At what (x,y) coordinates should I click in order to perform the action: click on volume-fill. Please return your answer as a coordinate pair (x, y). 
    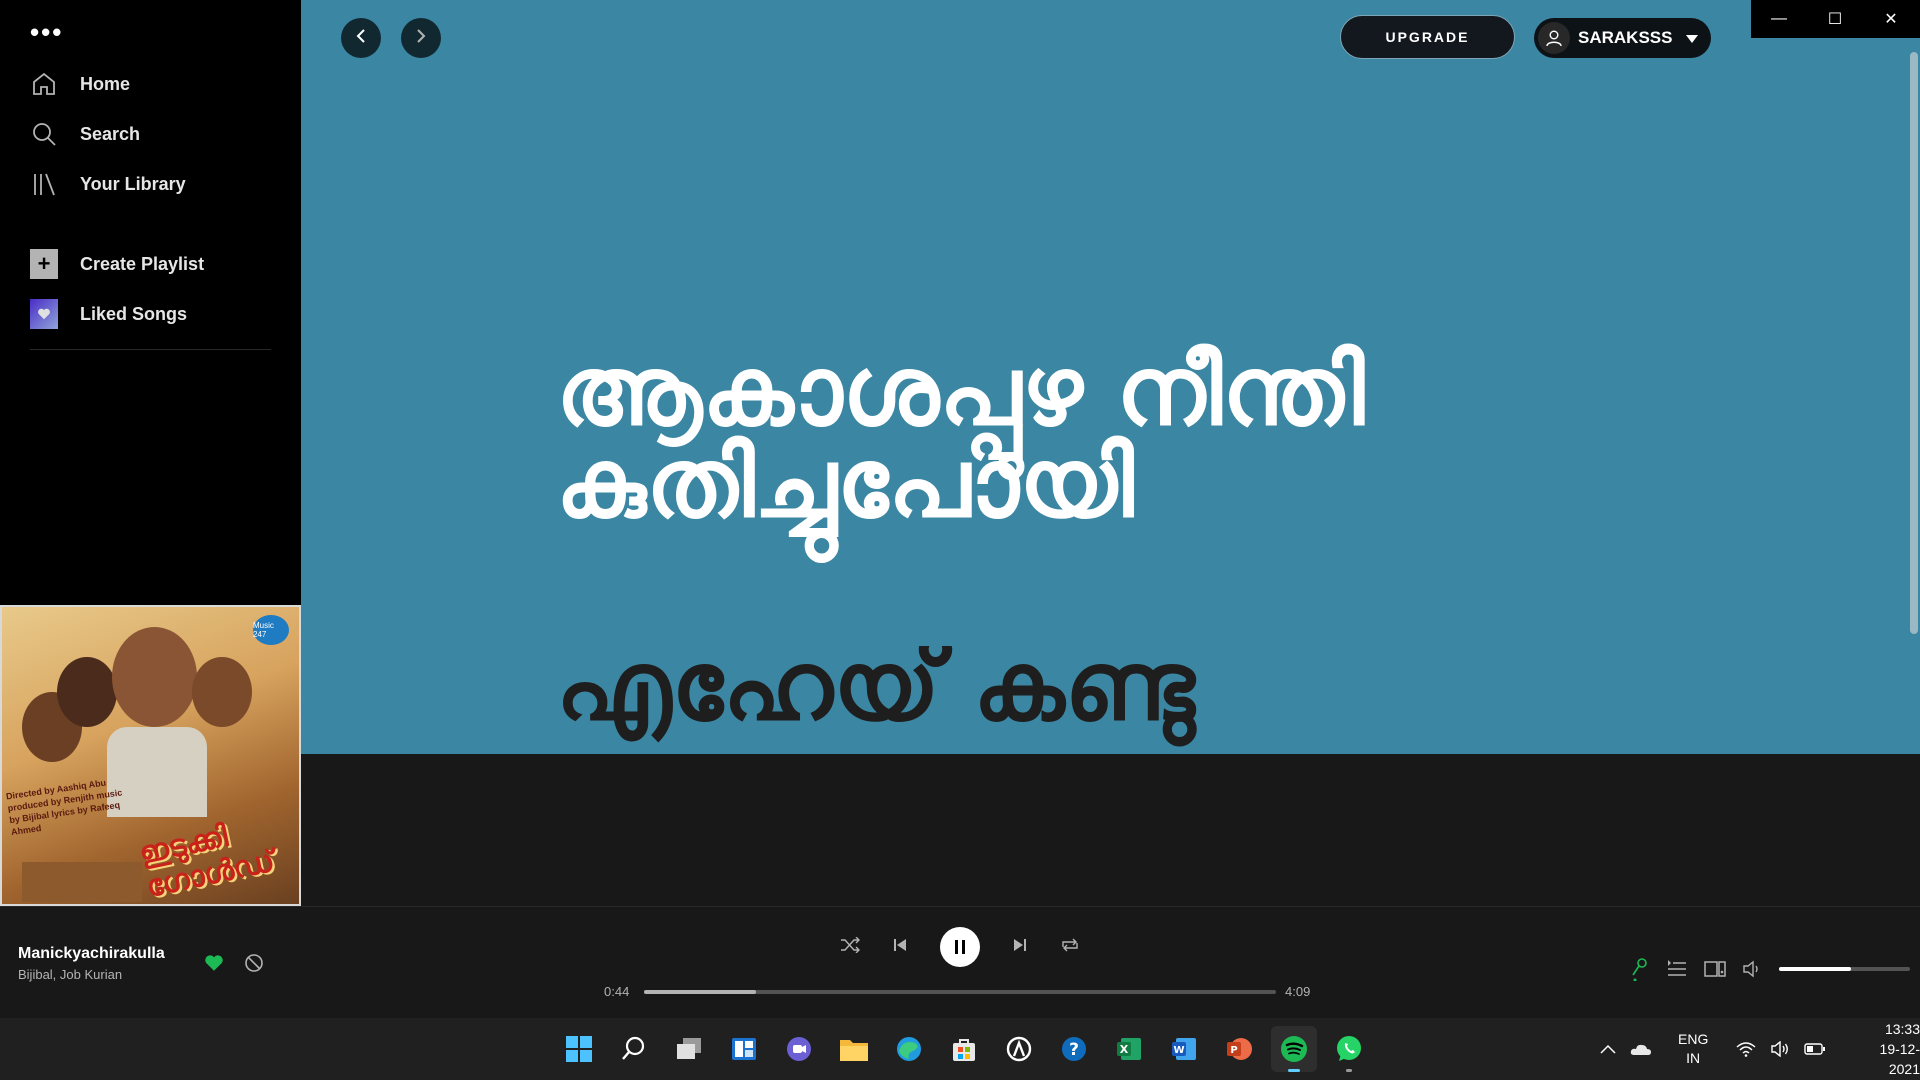
    Looking at the image, I should click on (1814, 969).